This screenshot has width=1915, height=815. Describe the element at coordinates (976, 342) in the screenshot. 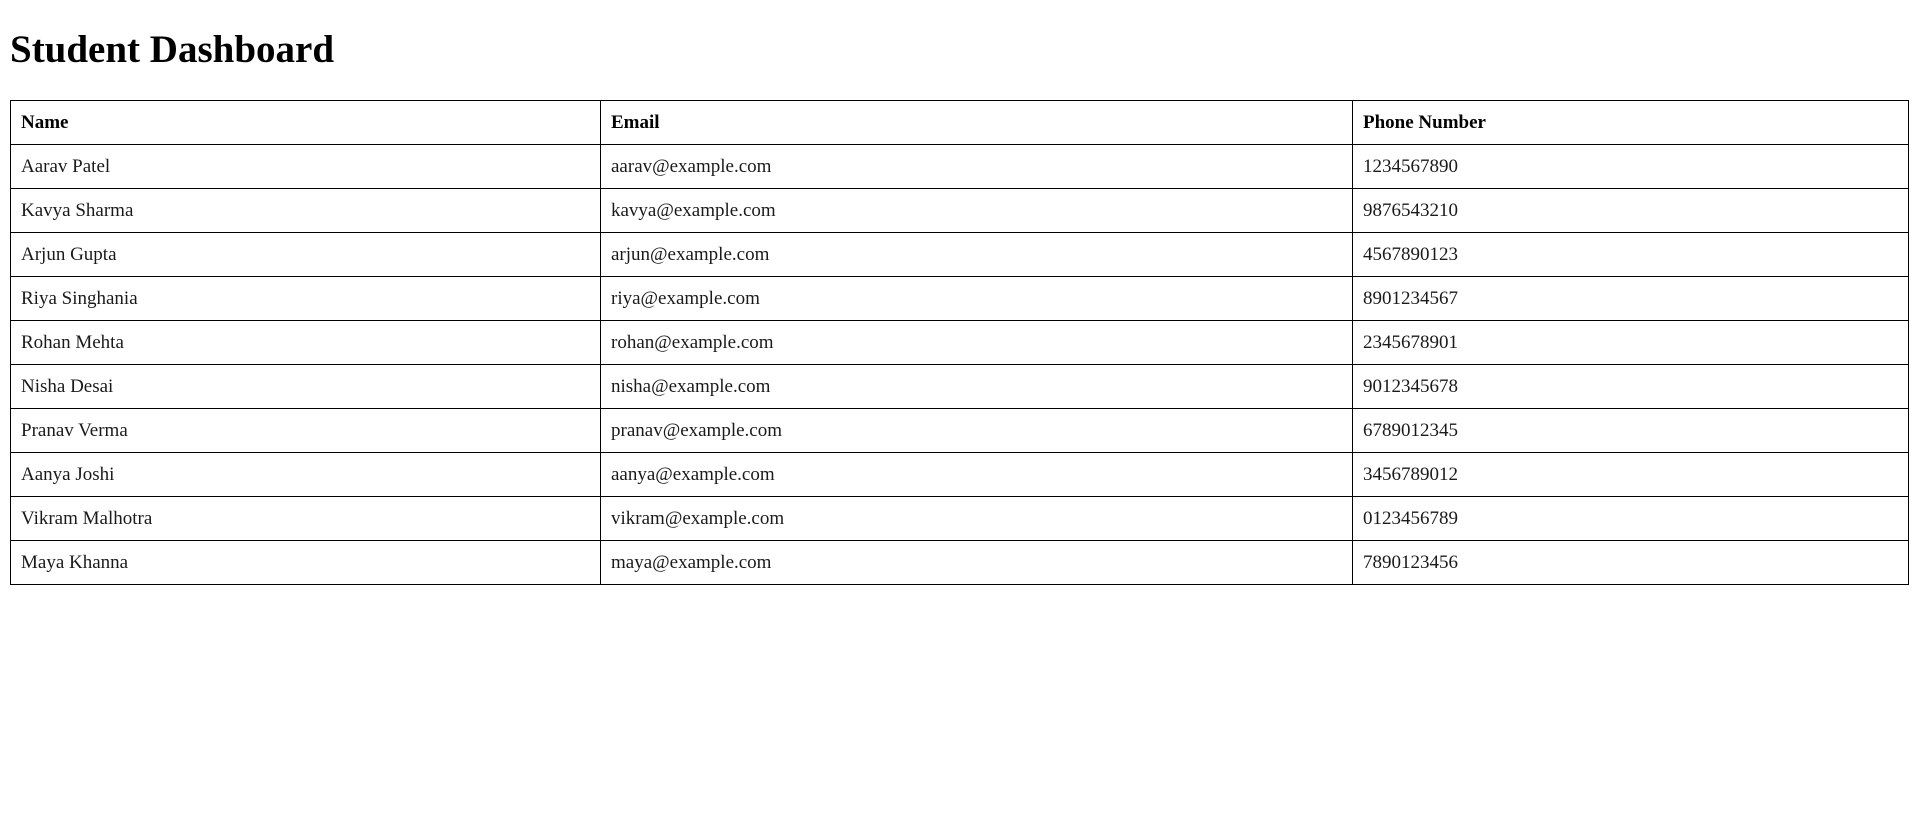

I see `cell-email: rohan@example.com` at that location.